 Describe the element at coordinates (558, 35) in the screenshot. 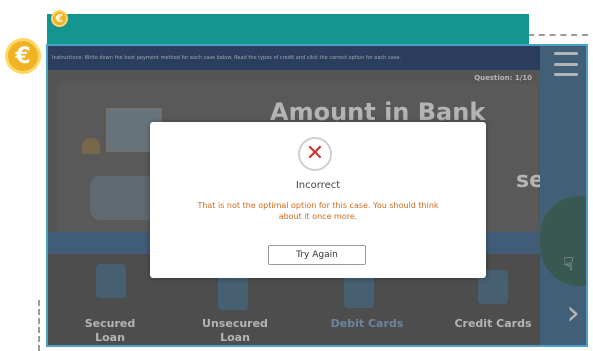

I see `dashed-guide-horizontal` at that location.